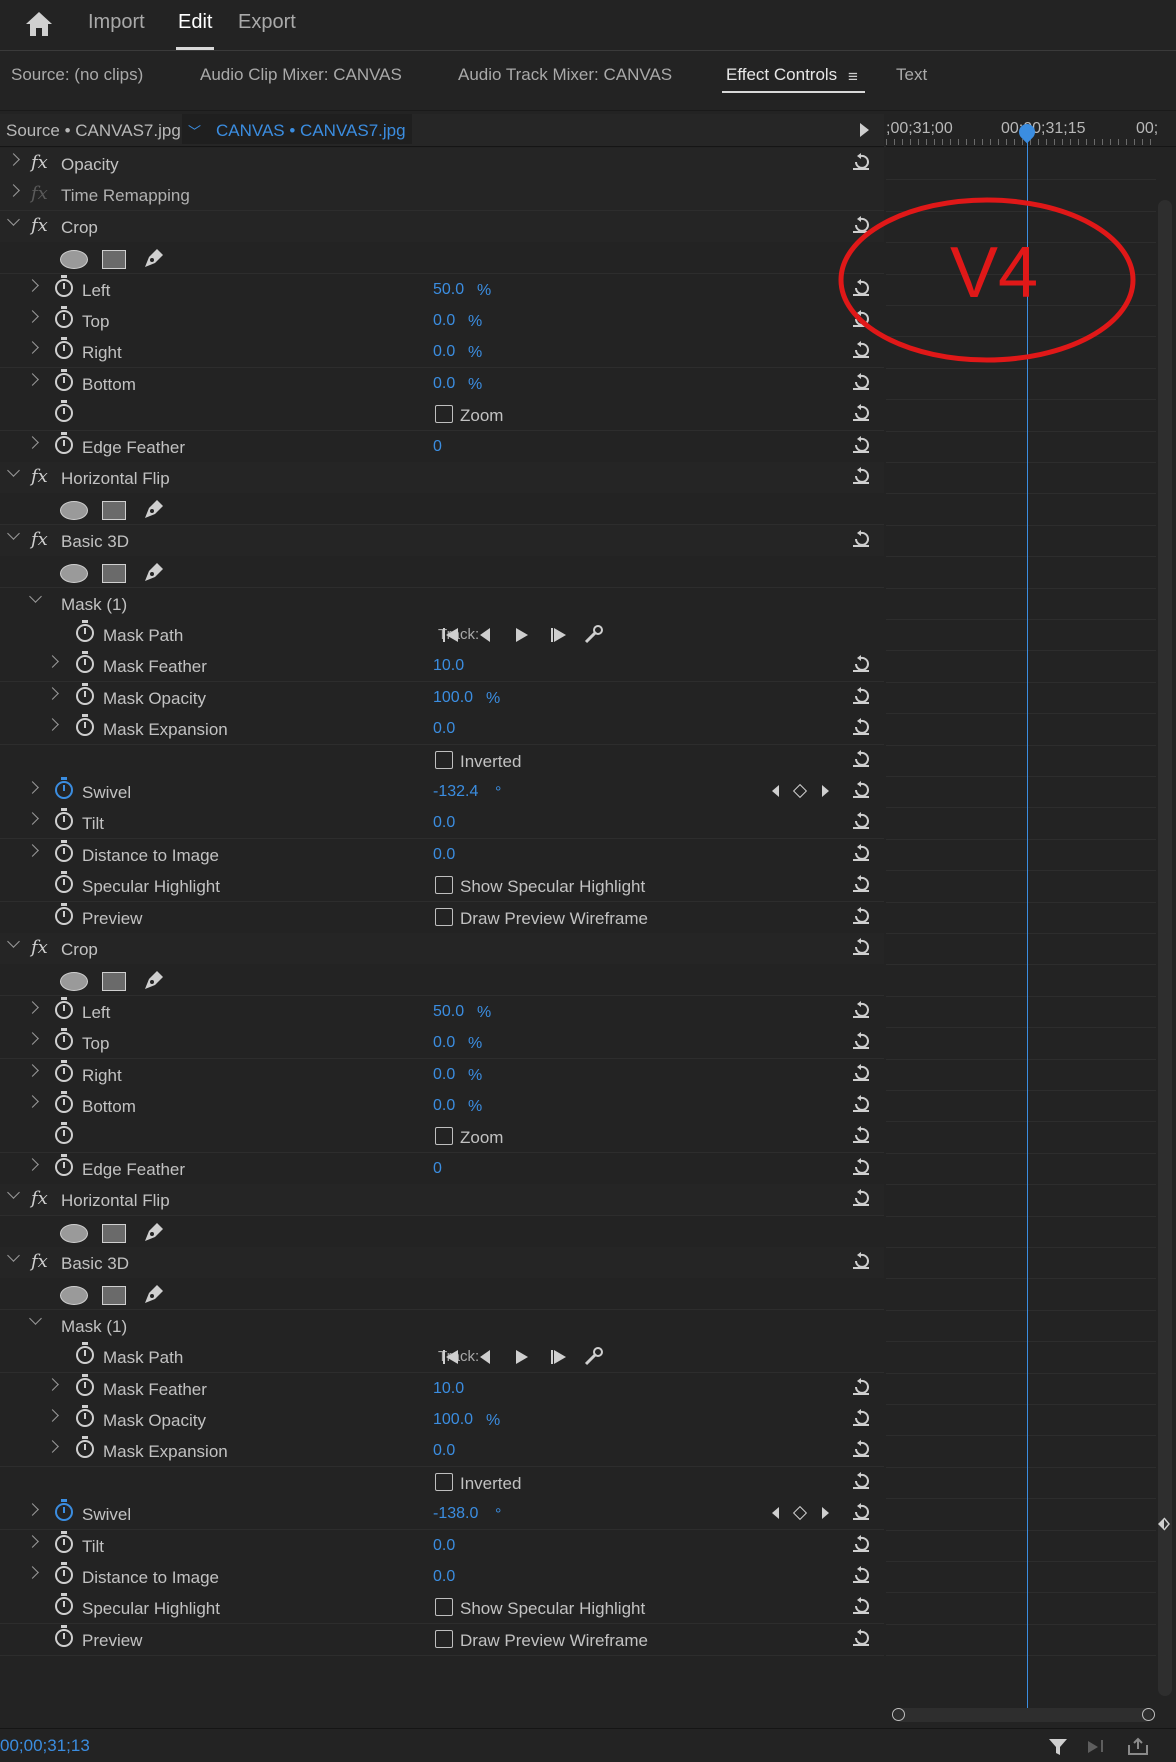 The height and width of the screenshot is (1762, 1176). What do you see at coordinates (448, 666) in the screenshot?
I see `parameter-value: 10.0` at bounding box center [448, 666].